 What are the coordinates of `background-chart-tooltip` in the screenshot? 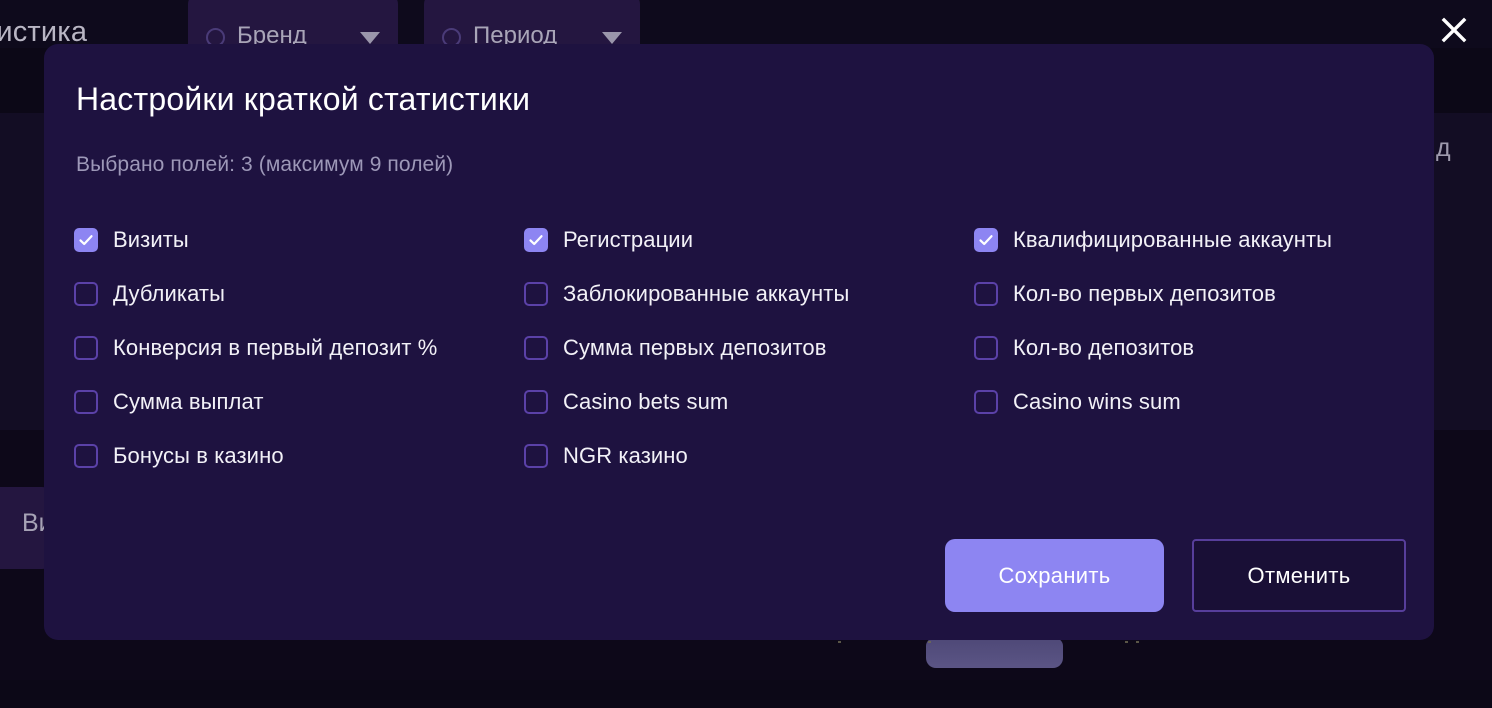 It's located at (994, 653).